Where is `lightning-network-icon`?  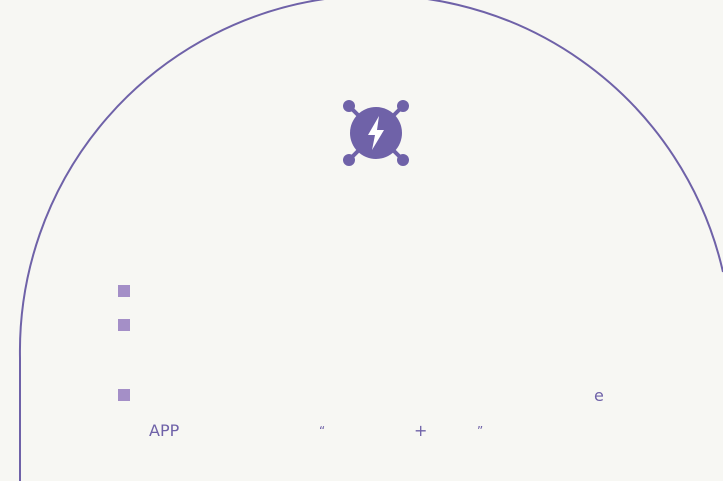
lightning-network-icon is located at coordinates (376, 133).